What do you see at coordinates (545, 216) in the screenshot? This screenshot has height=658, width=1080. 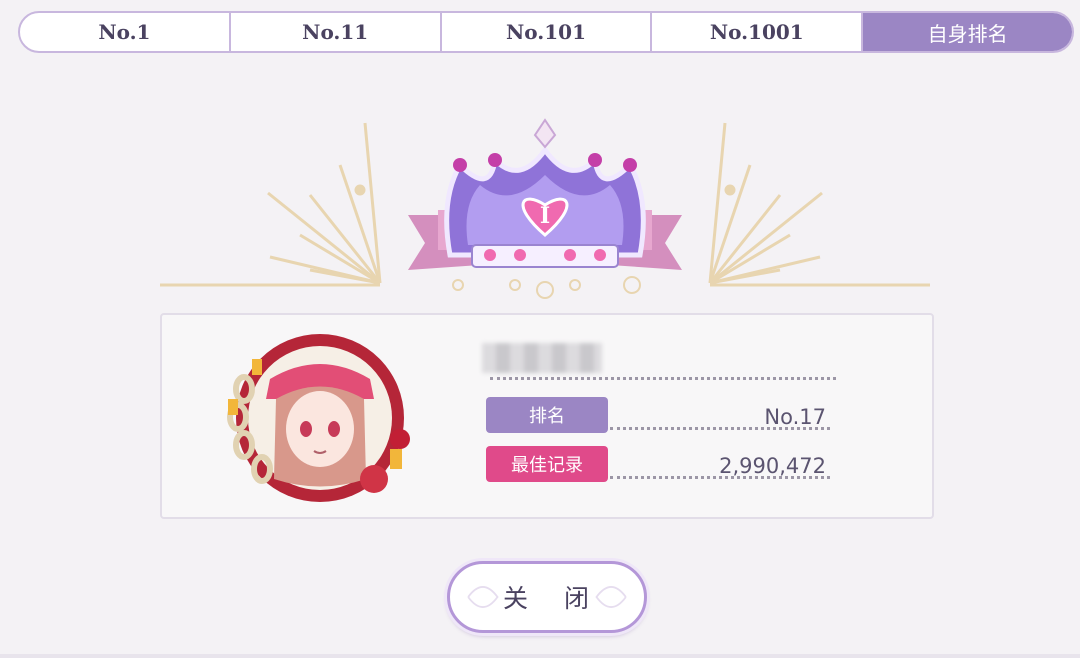 I see `svg-text: I` at bounding box center [545, 216].